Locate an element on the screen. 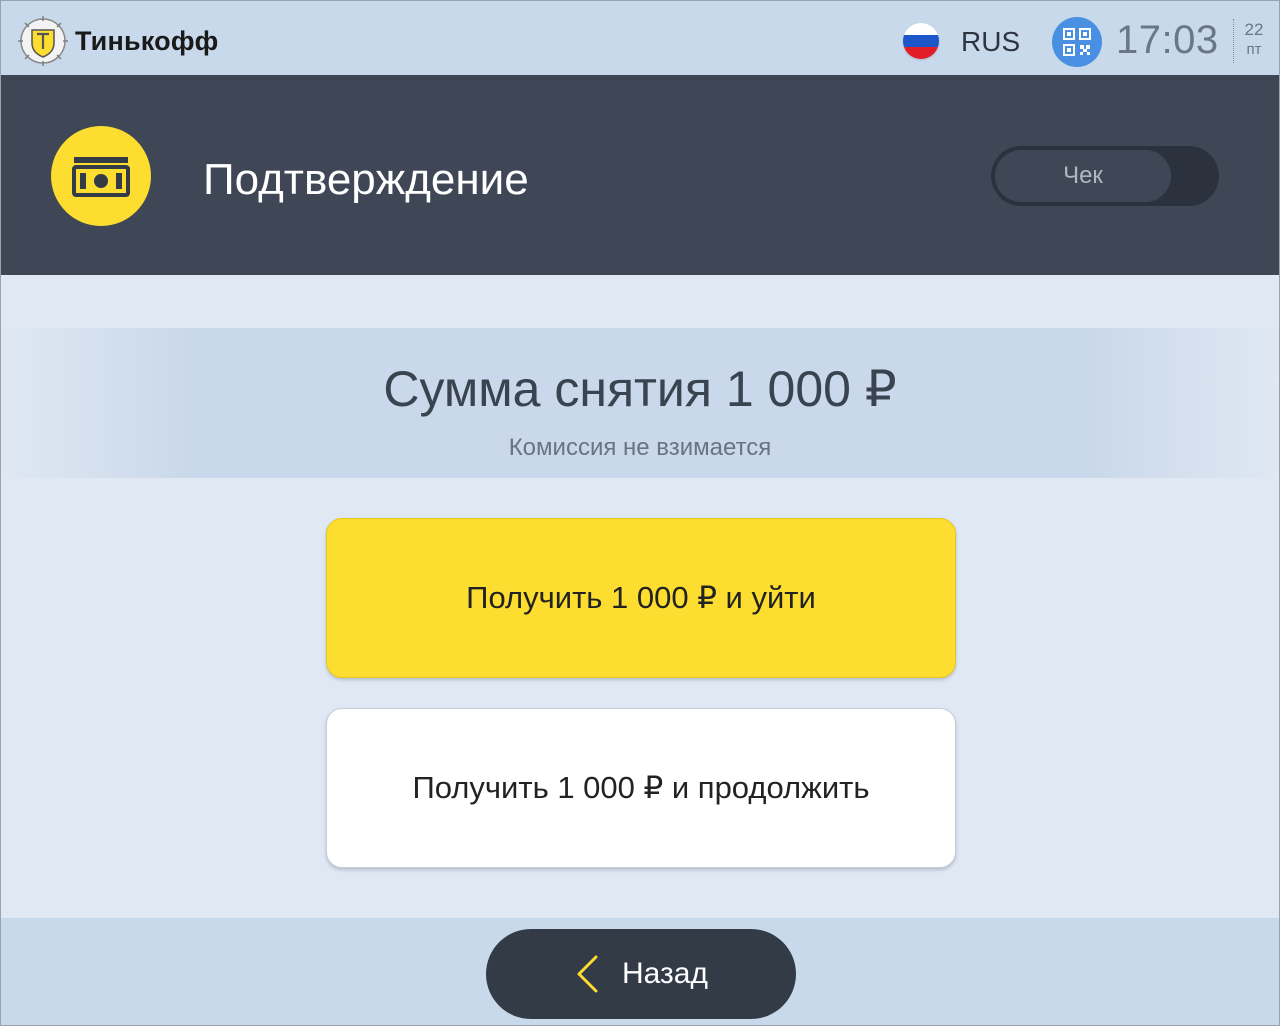  withdraw-and-leave-button: Получить 1 000 ₽ и уйти is located at coordinates (641, 598).